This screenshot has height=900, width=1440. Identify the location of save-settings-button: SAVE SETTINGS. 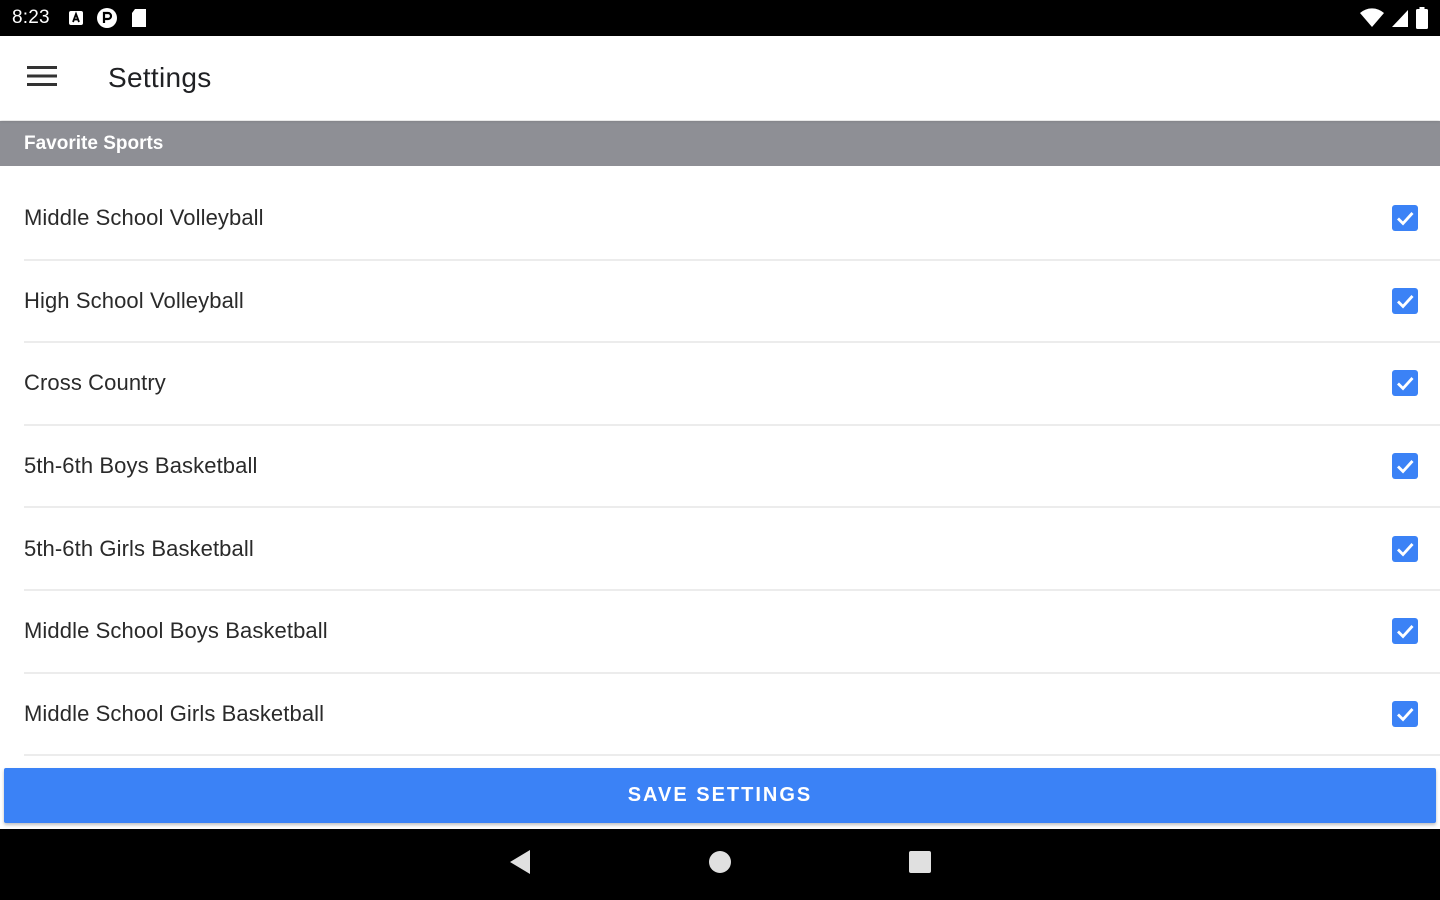
(720, 795).